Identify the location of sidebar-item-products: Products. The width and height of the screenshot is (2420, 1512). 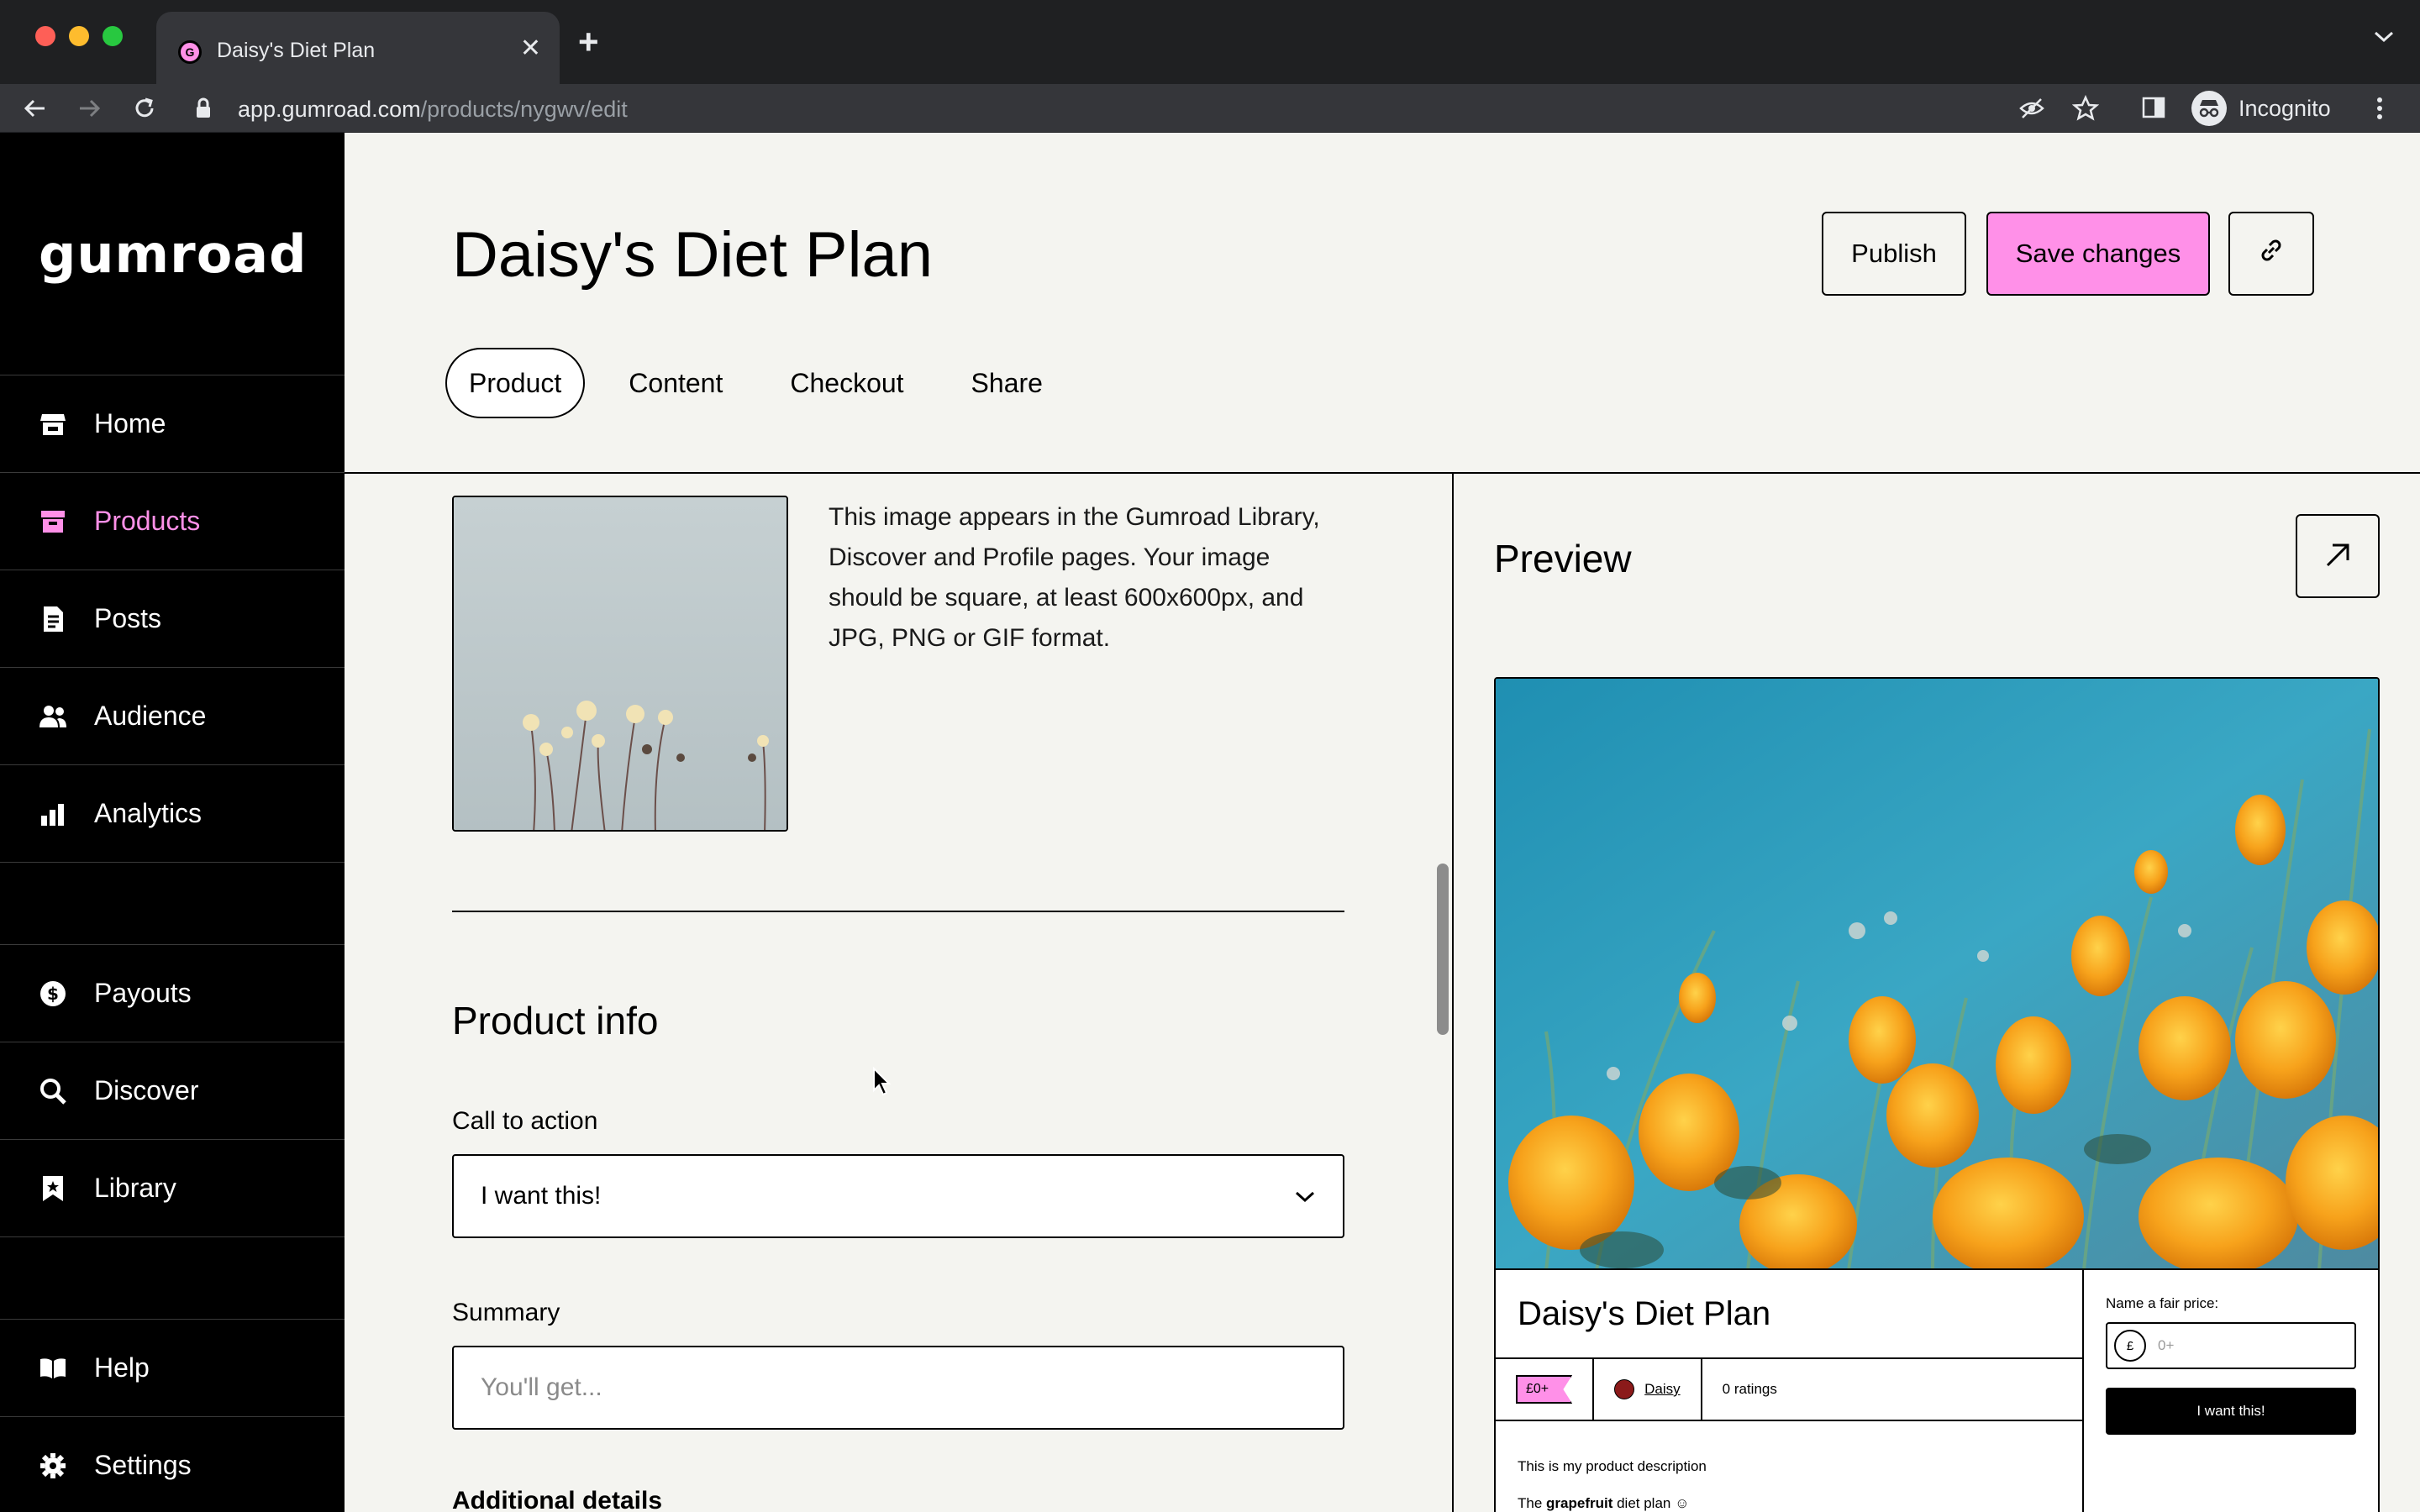
(172, 521).